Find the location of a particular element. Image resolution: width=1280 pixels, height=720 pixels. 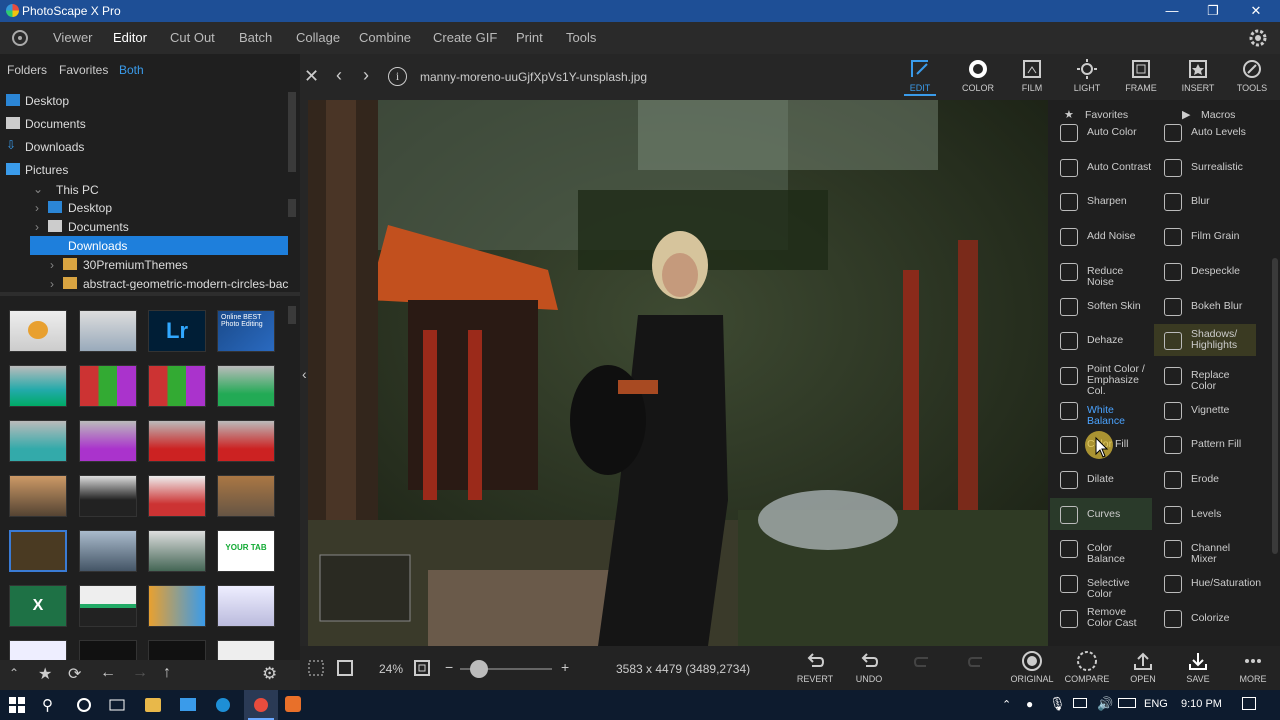

filter-auto-levels: Auto Levels is located at coordinates (1205, 136).